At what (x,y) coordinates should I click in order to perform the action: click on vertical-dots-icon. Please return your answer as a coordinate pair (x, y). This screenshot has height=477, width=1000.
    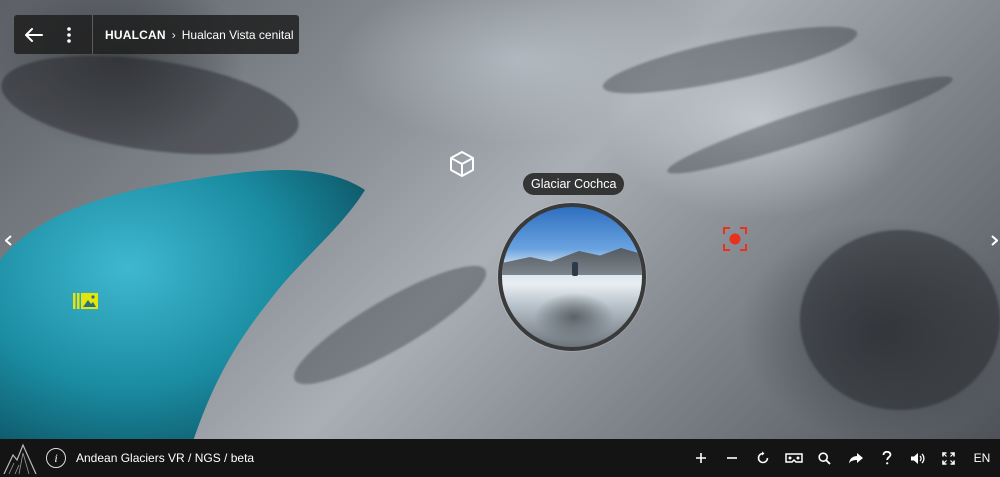
    Looking at the image, I should click on (69, 34).